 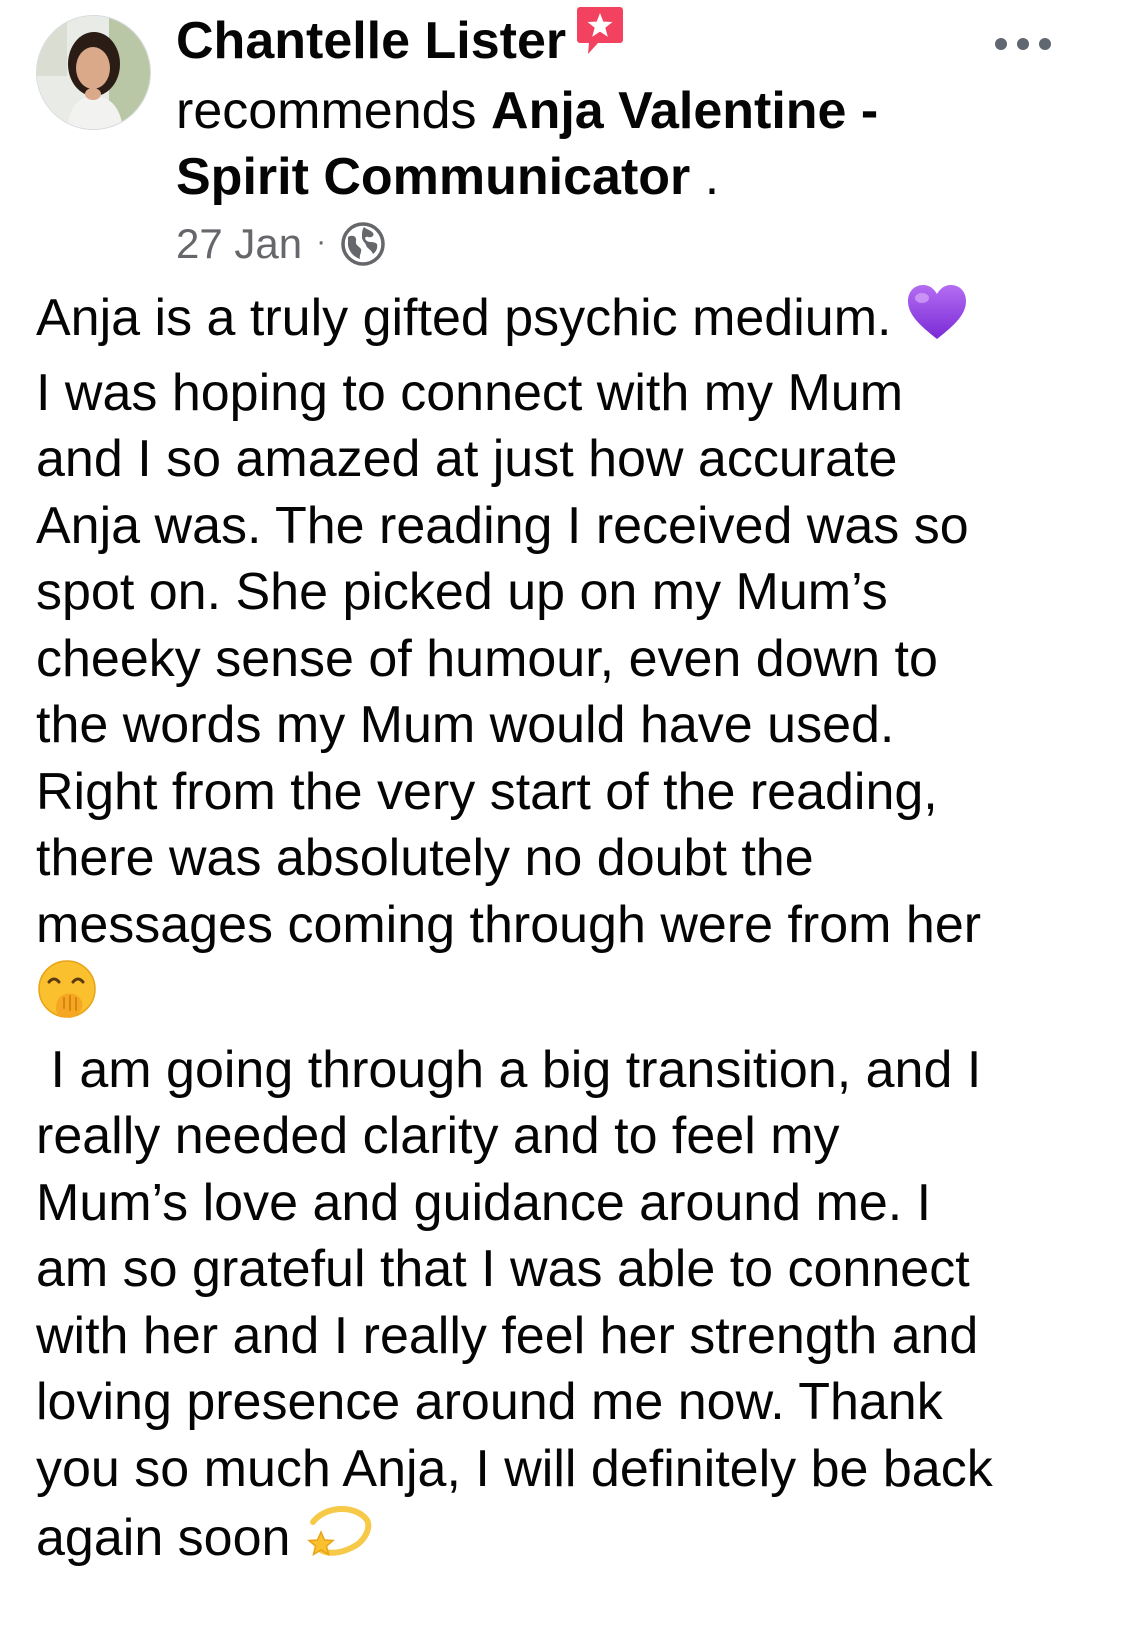 I want to click on body-line: again soon, so click(x=566, y=1541).